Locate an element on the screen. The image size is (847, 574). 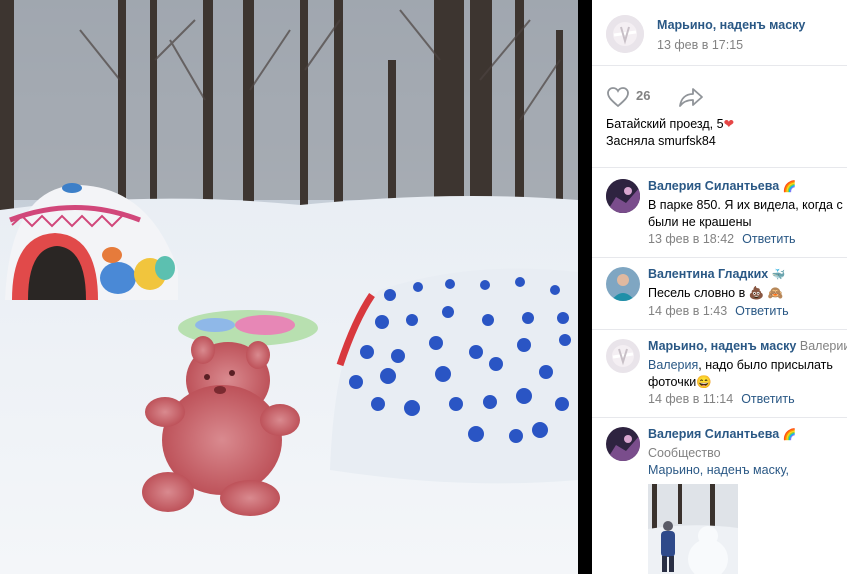
comment-text-line2: были не крашены is located at coordinates (700, 222).